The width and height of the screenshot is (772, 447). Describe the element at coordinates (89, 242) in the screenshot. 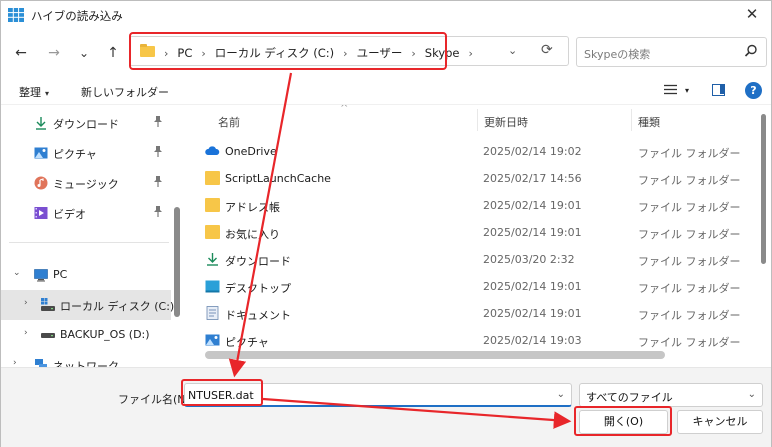

I see `divider` at that location.